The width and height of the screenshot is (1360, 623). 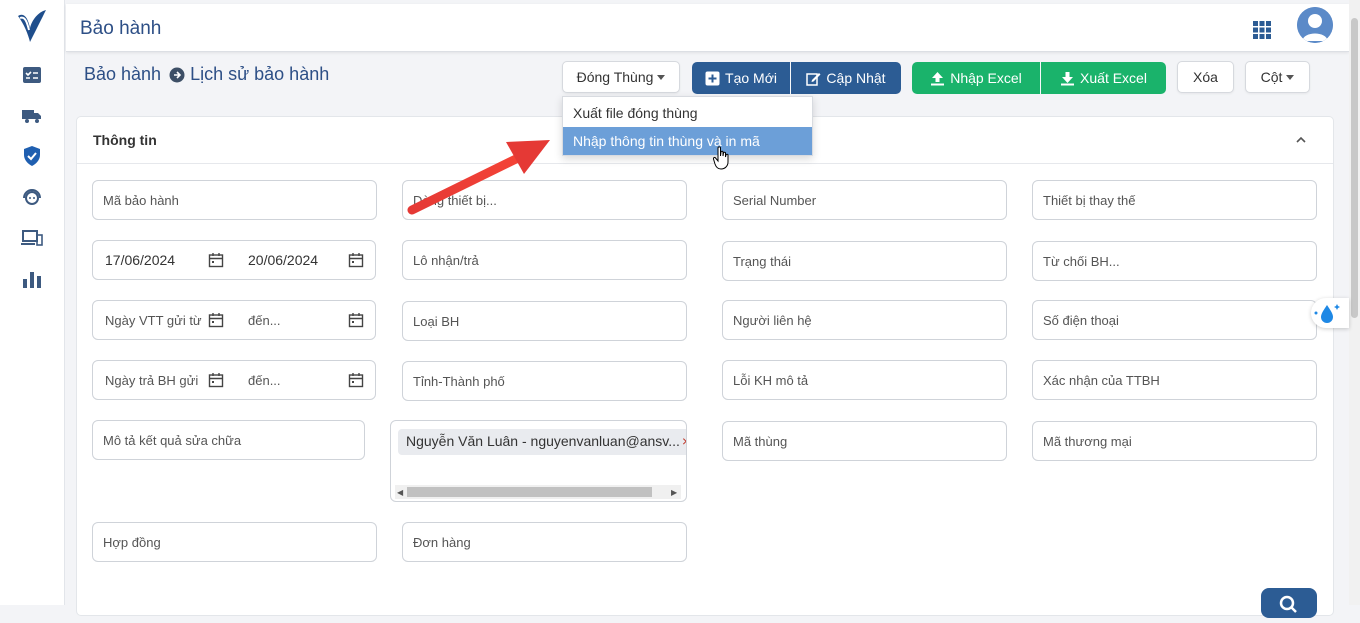 I want to click on remove-tag-icon: ×, so click(x=684, y=441).